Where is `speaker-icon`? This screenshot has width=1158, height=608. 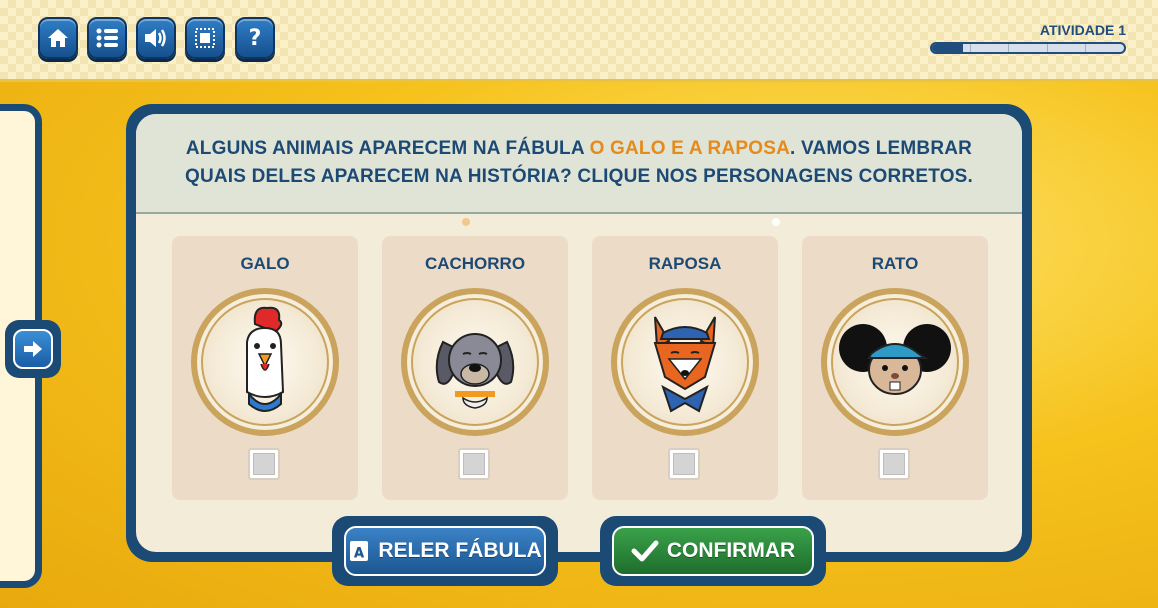
speaker-icon is located at coordinates (155, 38).